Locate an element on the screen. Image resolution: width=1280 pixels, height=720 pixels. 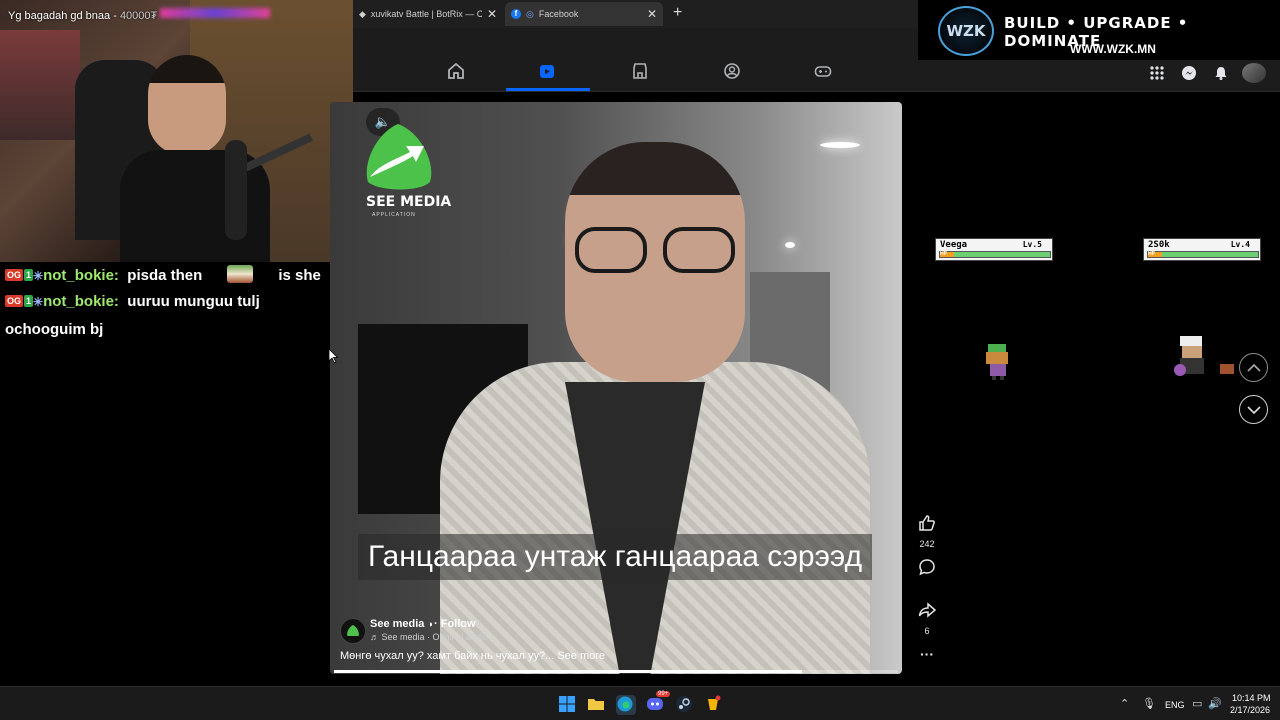
tab-title: Facebook is located at coordinates (558, 14).